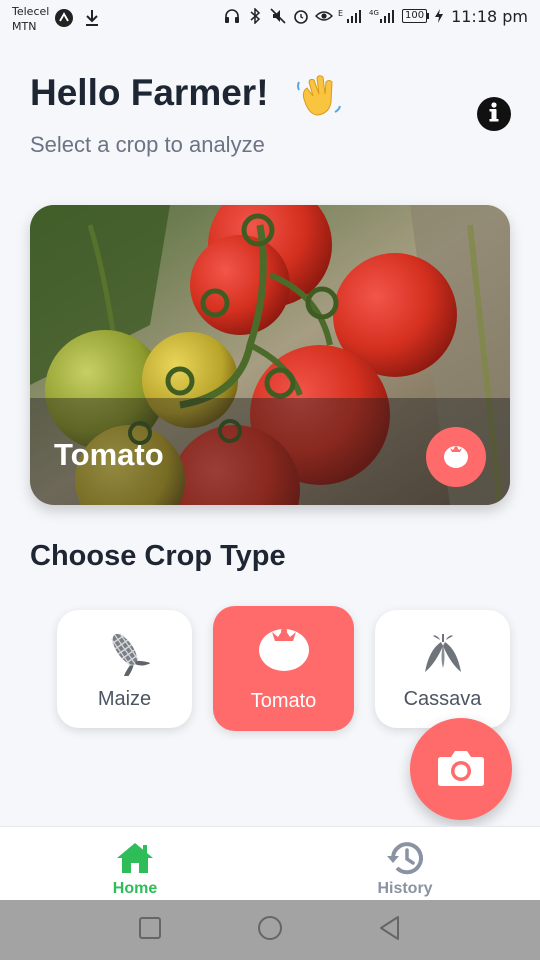 This screenshot has width=540, height=960. What do you see at coordinates (135, 858) in the screenshot?
I see `home-icon` at bounding box center [135, 858].